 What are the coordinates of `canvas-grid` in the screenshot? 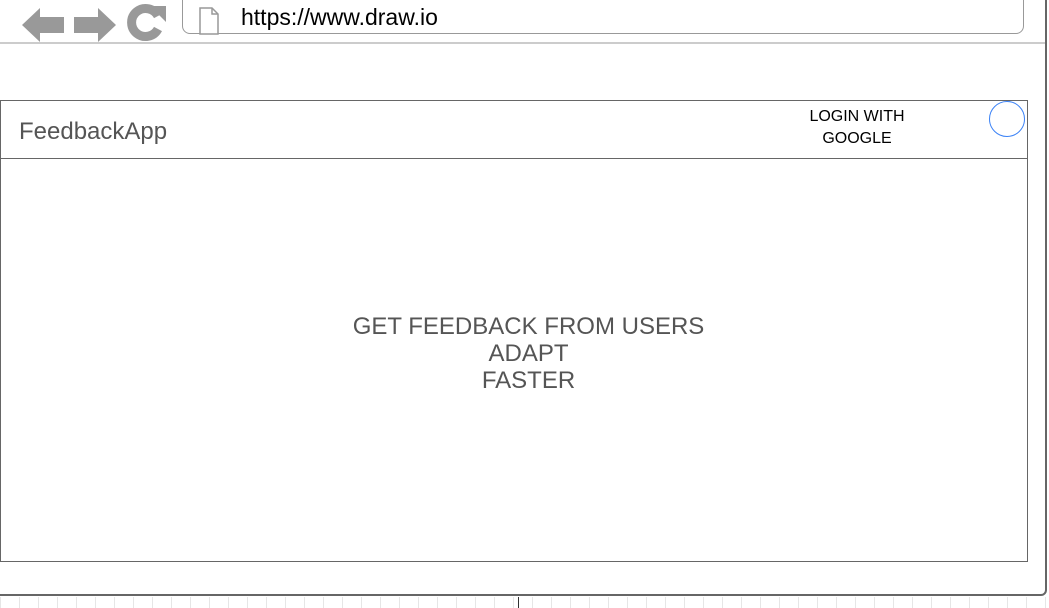 It's located at (524, 602).